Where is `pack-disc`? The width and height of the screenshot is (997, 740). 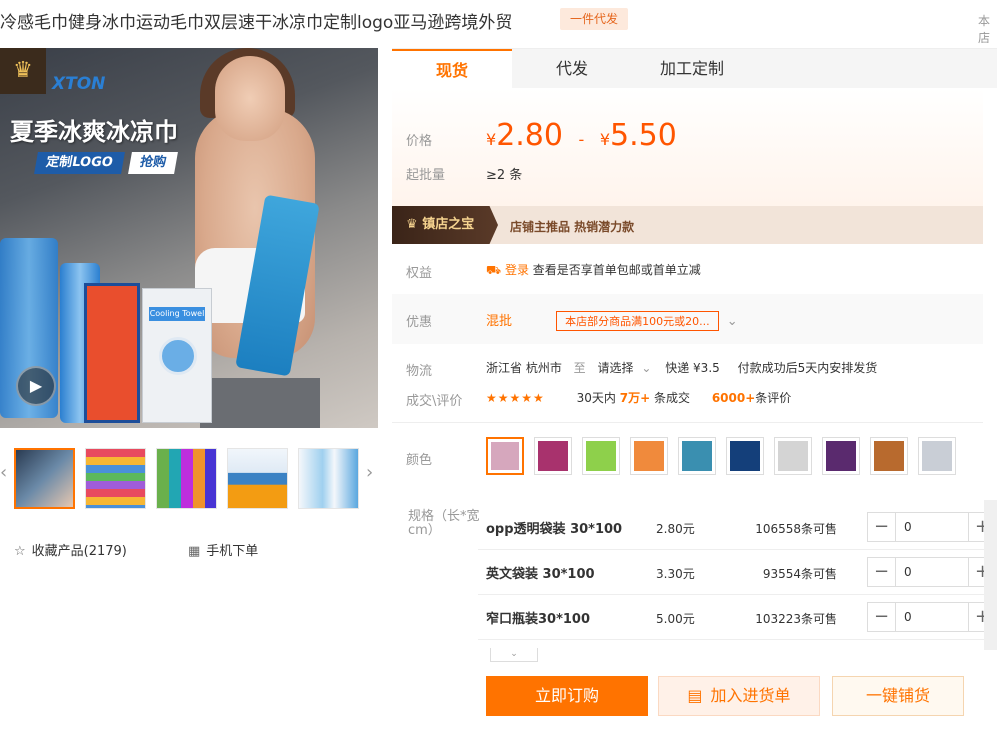 pack-disc is located at coordinates (178, 356).